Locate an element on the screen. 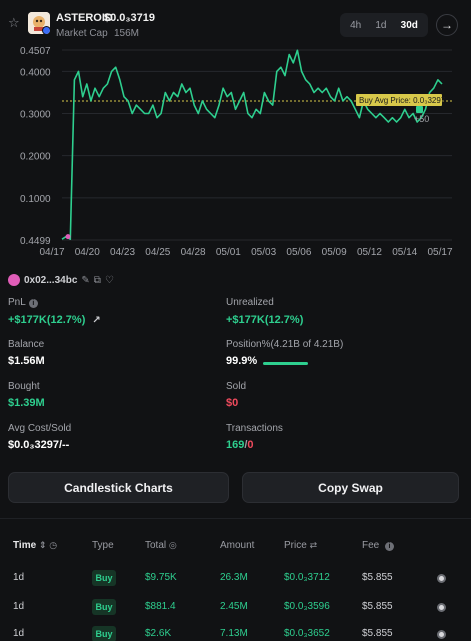  col-header-time: Time ⇕ ◷ is located at coordinates (35, 545).